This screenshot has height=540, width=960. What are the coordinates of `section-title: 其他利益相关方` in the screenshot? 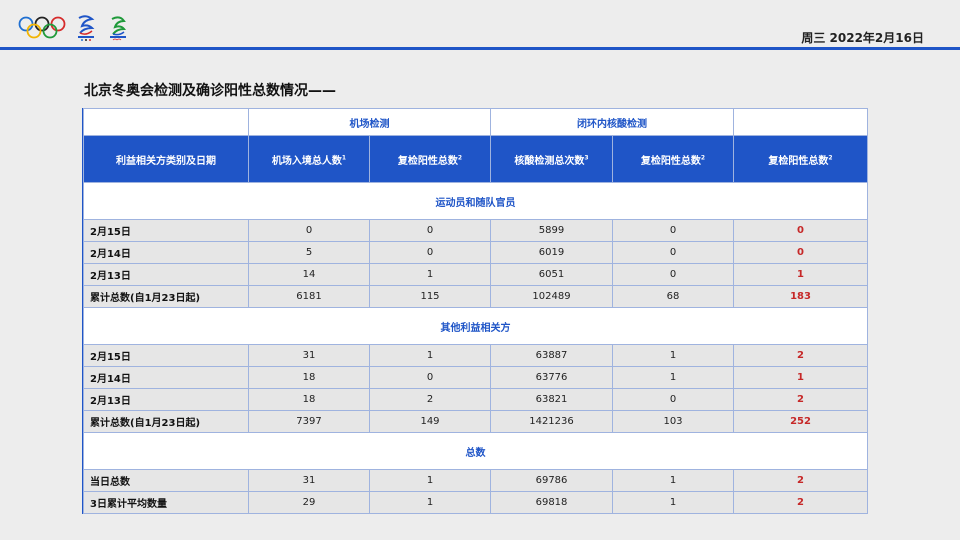 It's located at (475, 326).